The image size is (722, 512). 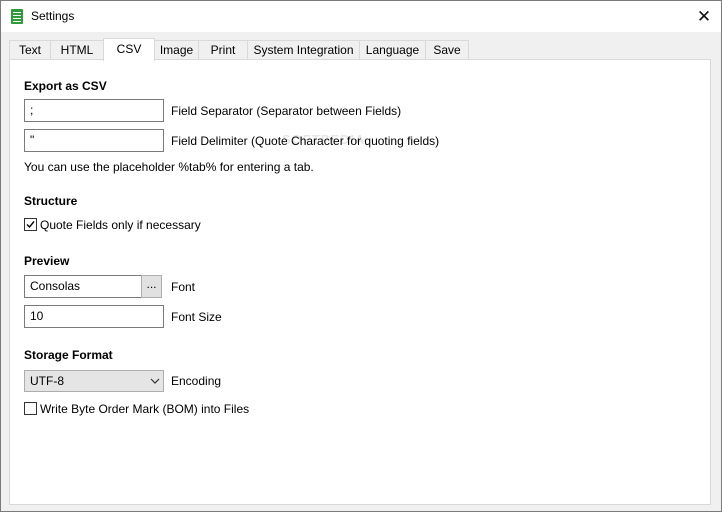 I want to click on font-input: Consolas, so click(x=83, y=286).